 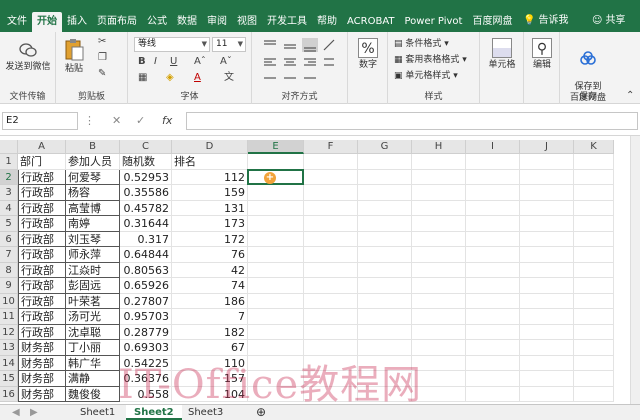 I want to click on cell-D8: 42, so click(x=210, y=270).